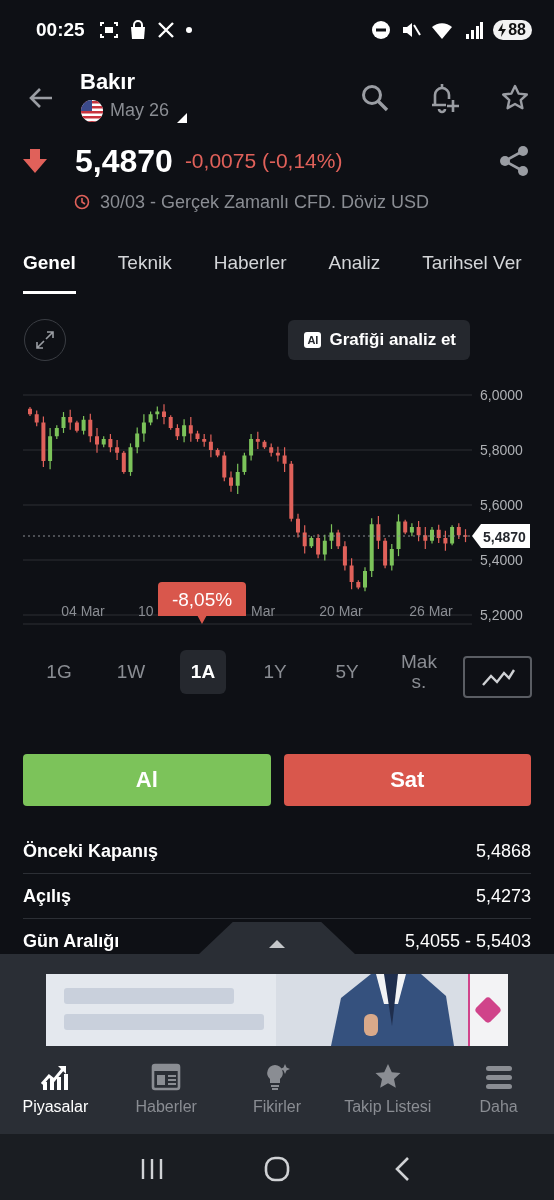 This screenshot has width=554, height=1200. What do you see at coordinates (182, 117) in the screenshot?
I see `corner-triangle-icon` at bounding box center [182, 117].